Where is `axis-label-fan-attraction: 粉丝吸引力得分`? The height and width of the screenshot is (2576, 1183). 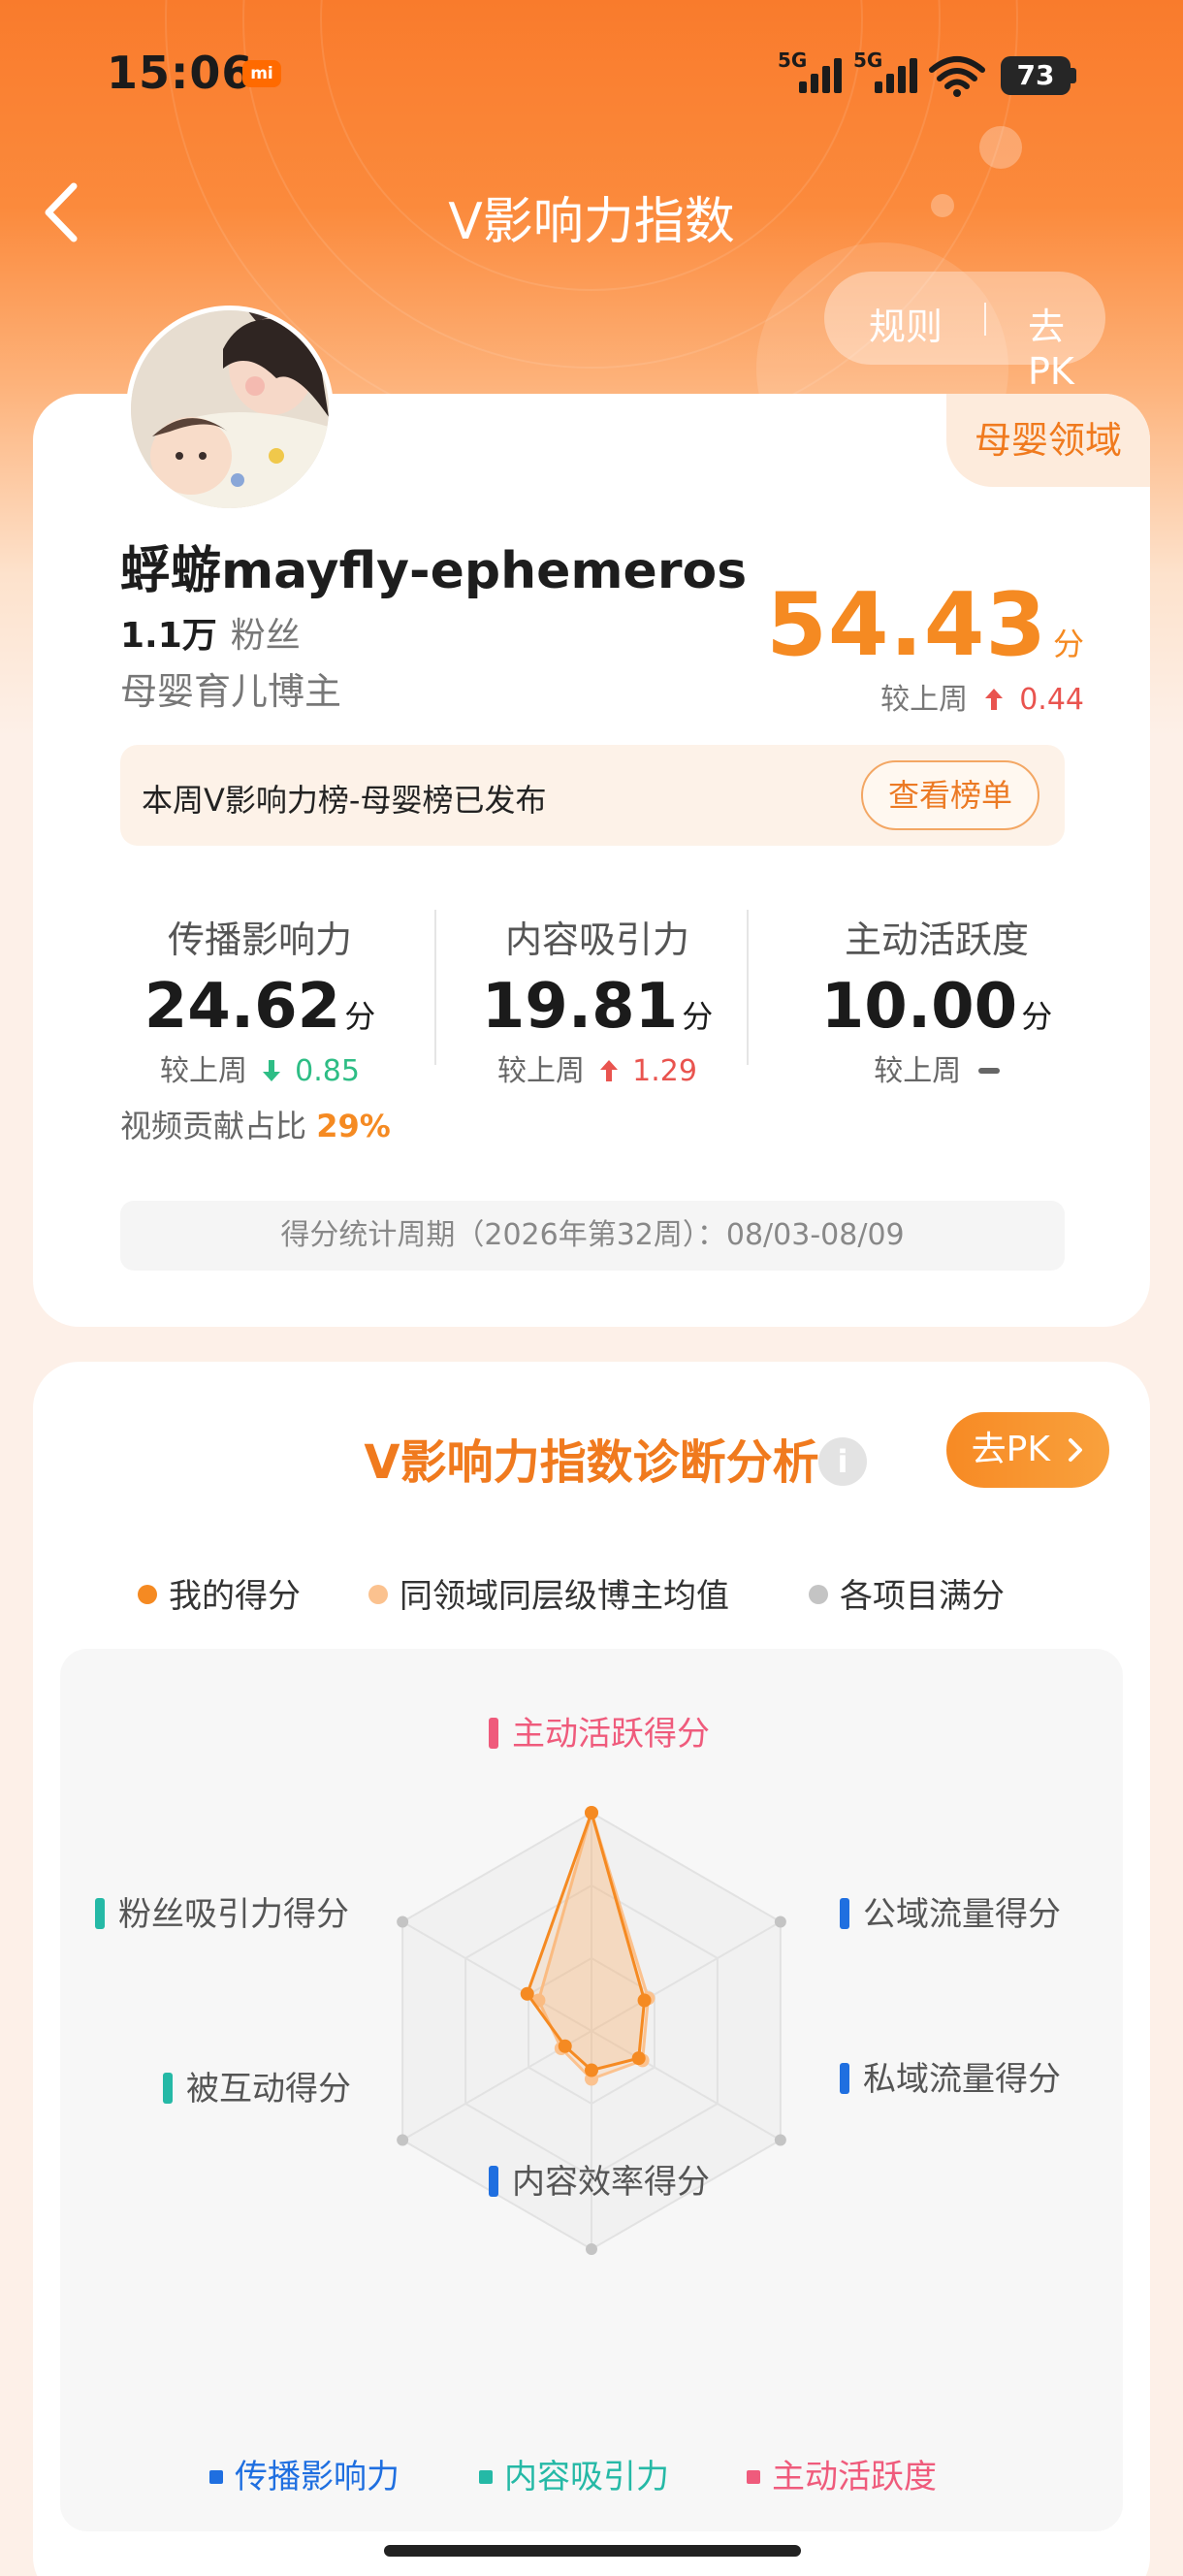 axis-label-fan-attraction: 粉丝吸引力得分 is located at coordinates (222, 1911).